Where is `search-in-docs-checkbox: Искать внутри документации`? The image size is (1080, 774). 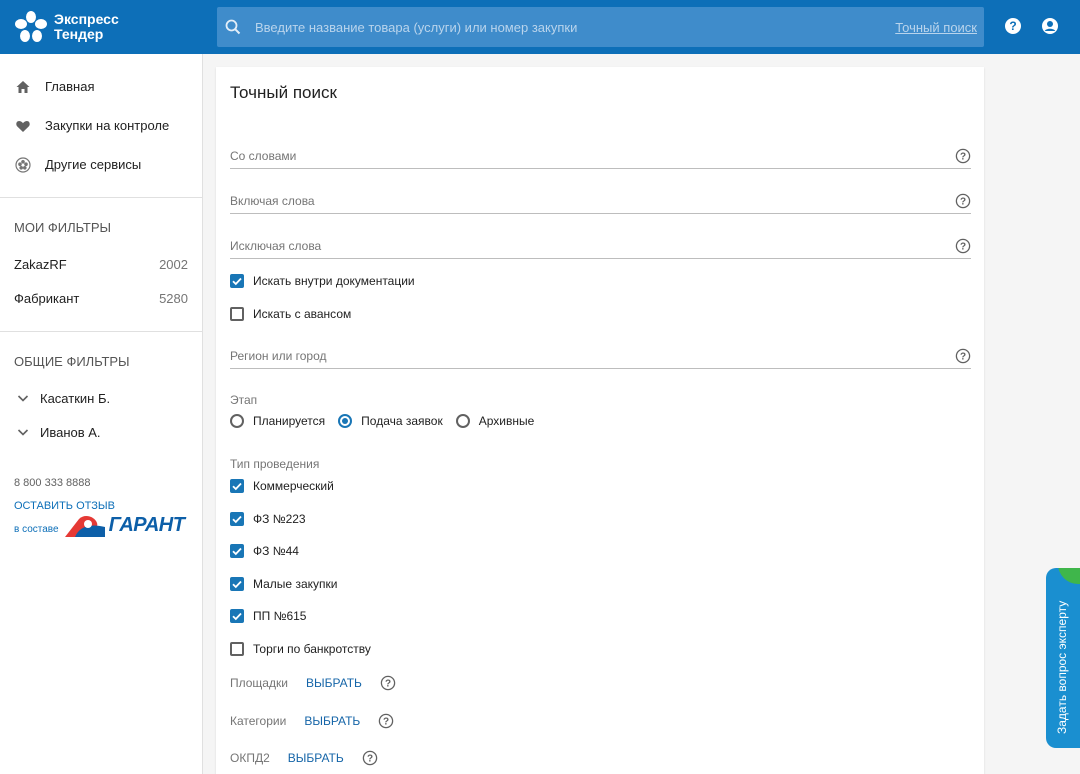 search-in-docs-checkbox: Искать внутри документации is located at coordinates (322, 281).